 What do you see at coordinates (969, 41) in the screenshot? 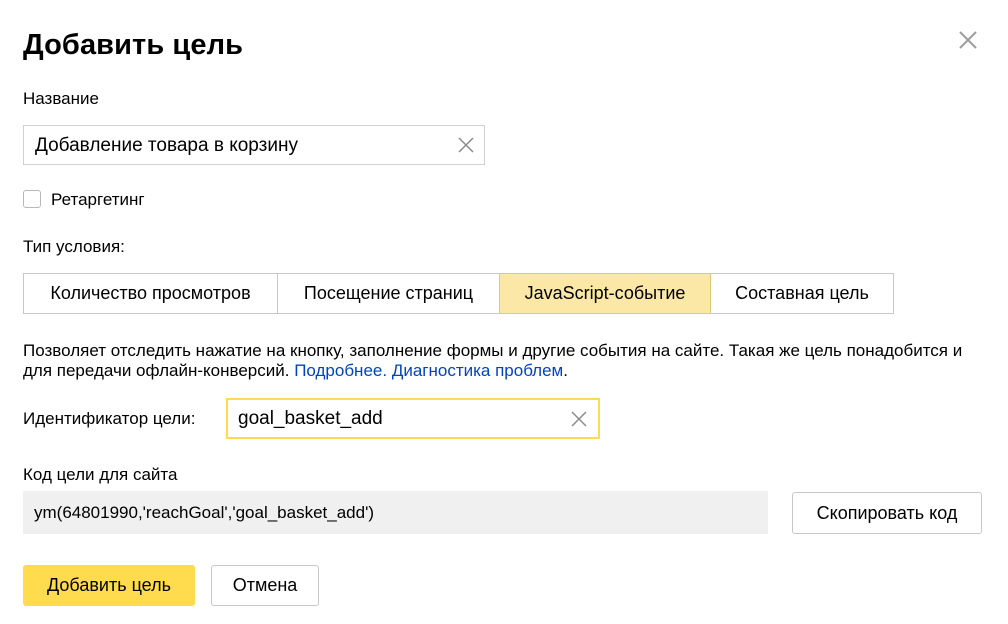
I see `close-icon` at bounding box center [969, 41].